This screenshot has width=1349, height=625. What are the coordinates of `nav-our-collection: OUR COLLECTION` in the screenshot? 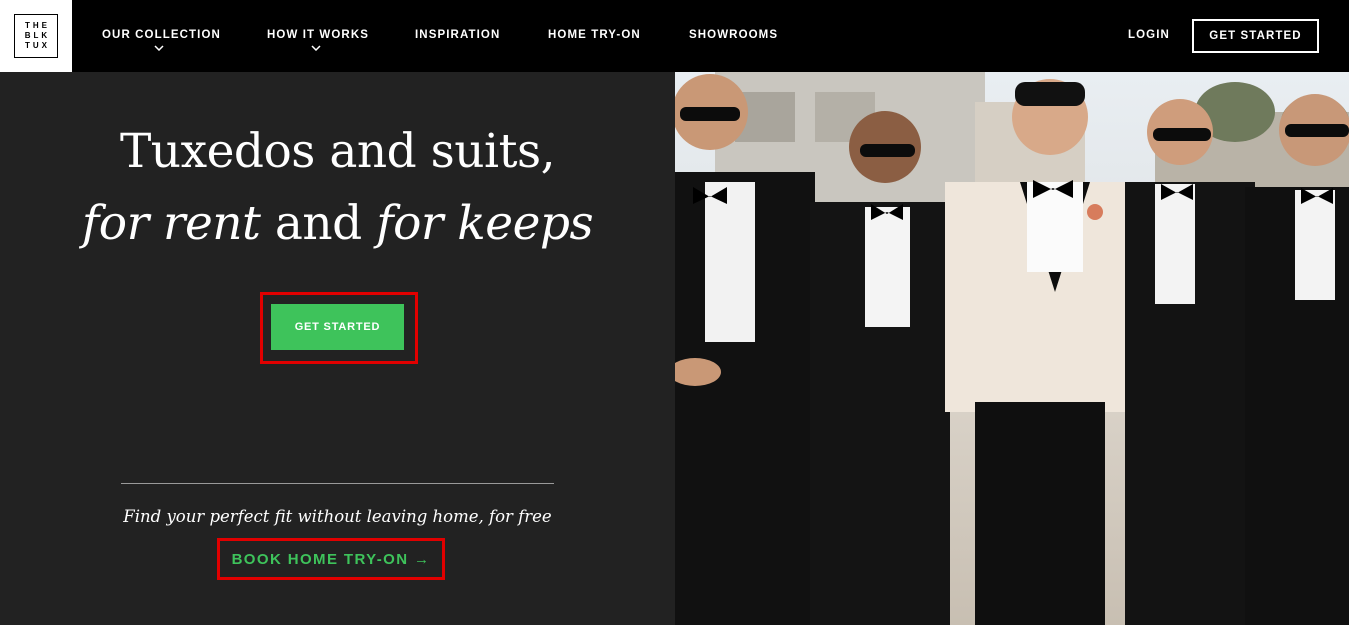 It's located at (161, 35).